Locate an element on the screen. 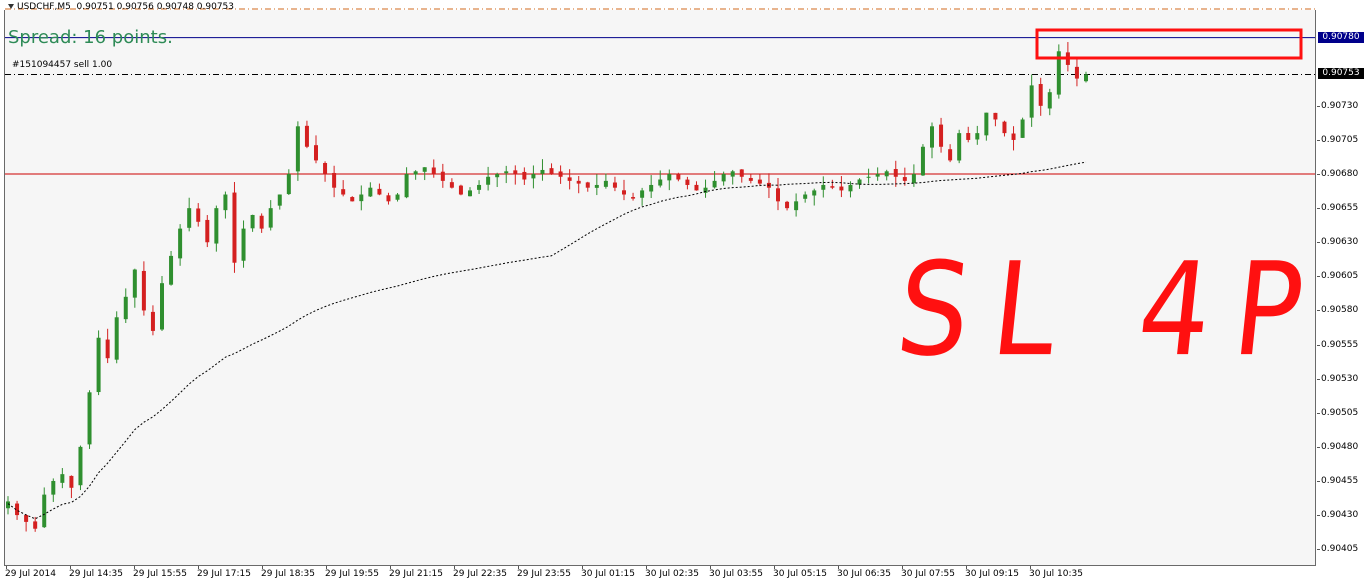  time-label: 29 Jul 23:55 is located at coordinates (544, 574).